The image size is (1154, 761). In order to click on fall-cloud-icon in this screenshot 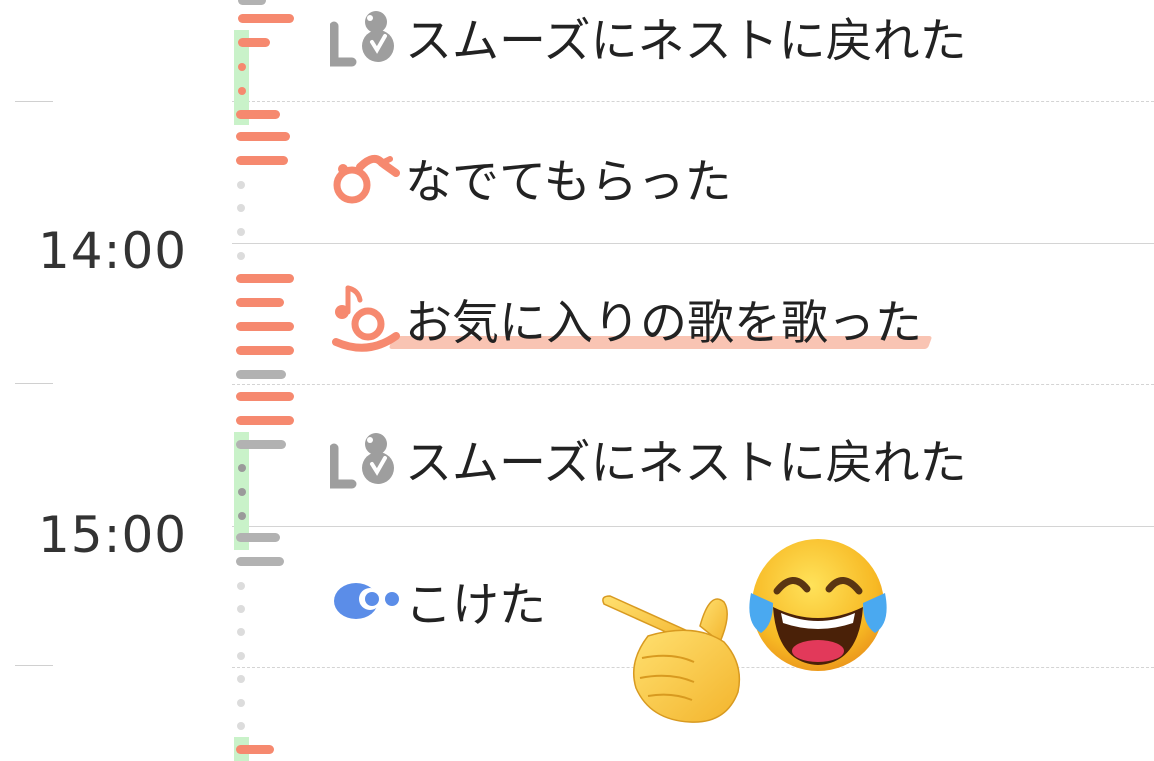, I will do `click(367, 600)`.